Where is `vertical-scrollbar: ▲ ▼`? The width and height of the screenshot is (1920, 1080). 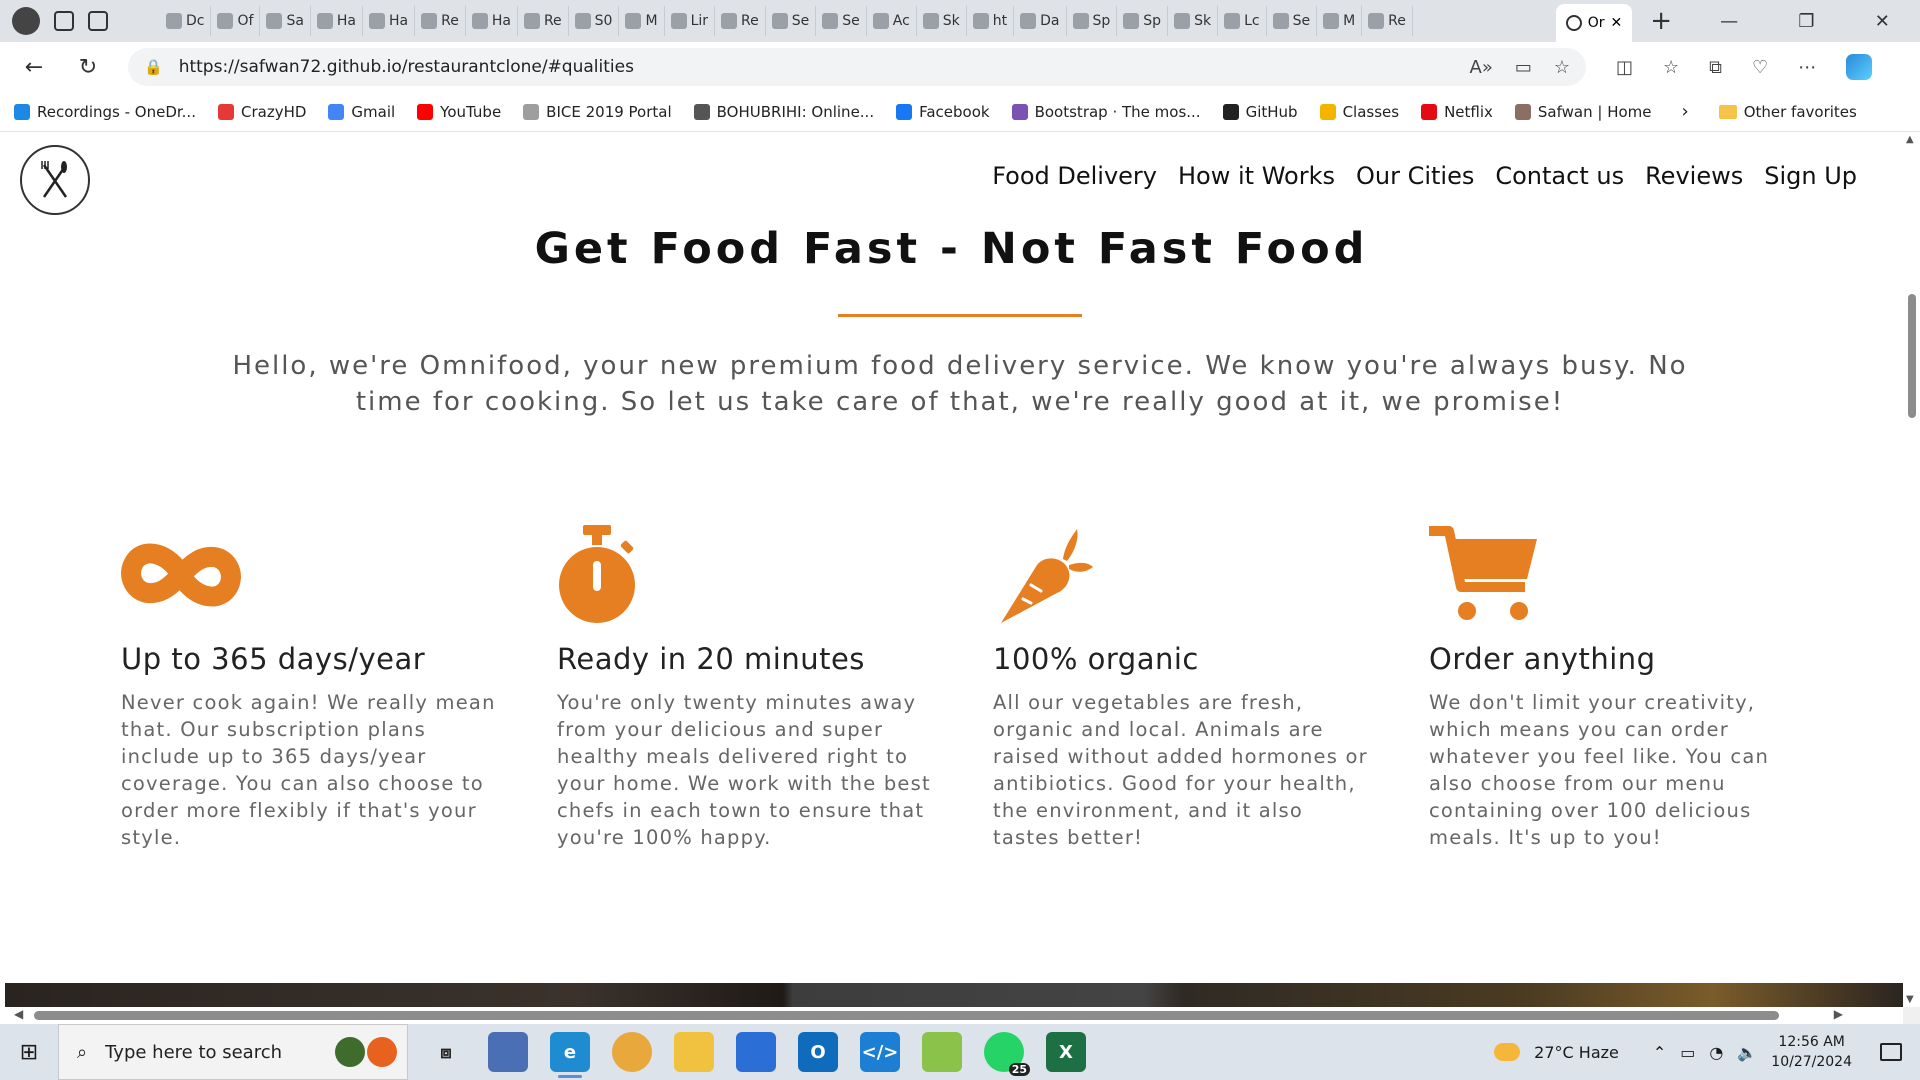
vertical-scrollbar: ▲ ▼ is located at coordinates (1911, 569).